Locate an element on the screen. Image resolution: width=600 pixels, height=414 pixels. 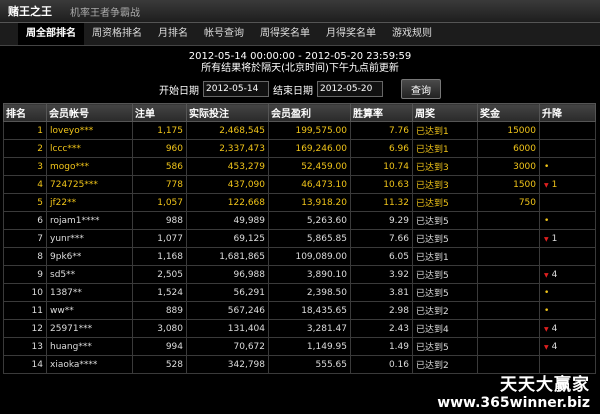
cell-wager: 69,125 is located at coordinates (227, 238).